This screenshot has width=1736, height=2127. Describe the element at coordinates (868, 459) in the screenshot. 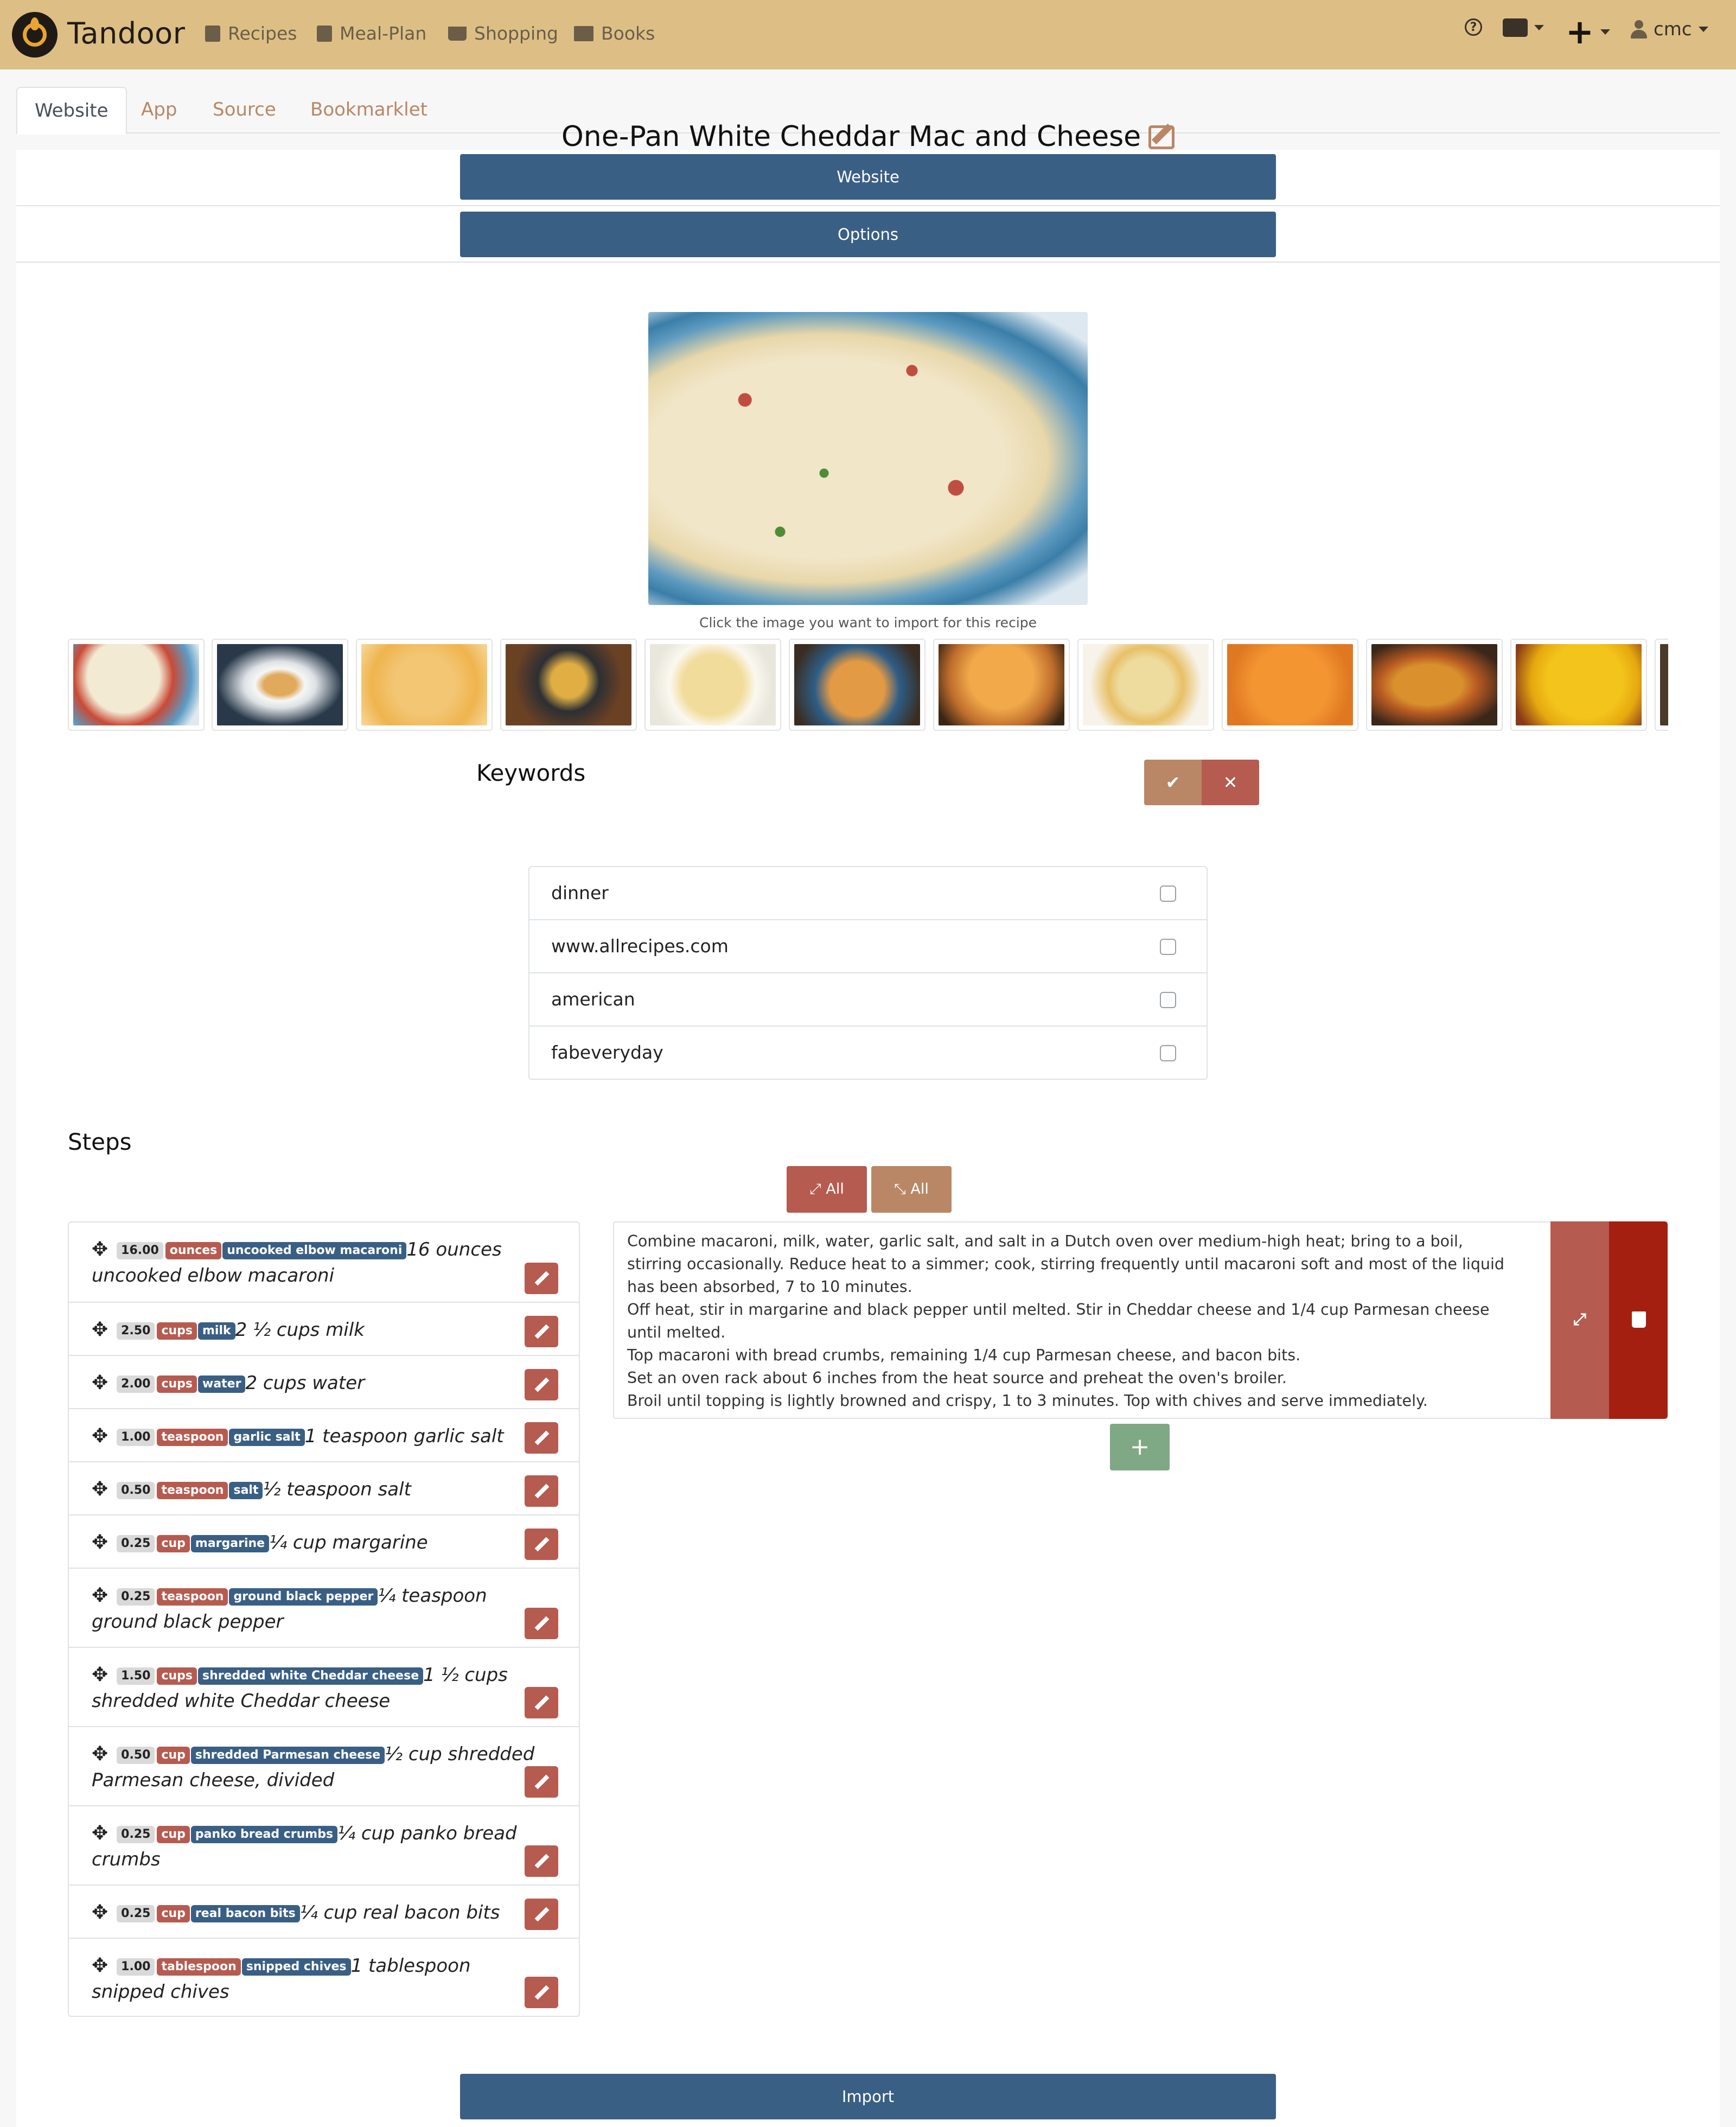

I see `selected-recipe-image` at that location.